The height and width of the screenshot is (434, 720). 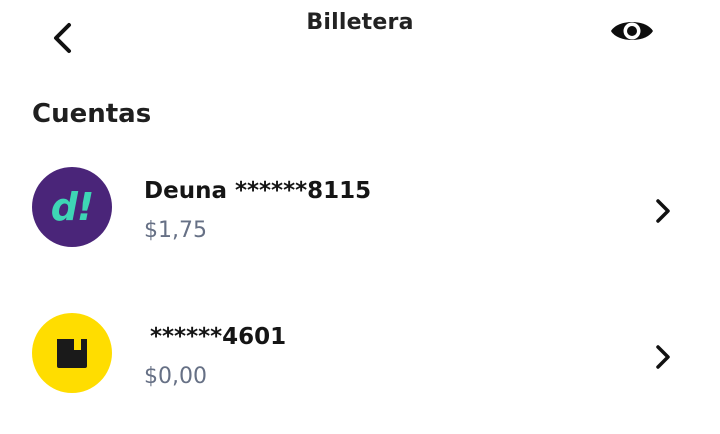 I want to click on deuna-logo-text: d!, so click(x=72, y=207).